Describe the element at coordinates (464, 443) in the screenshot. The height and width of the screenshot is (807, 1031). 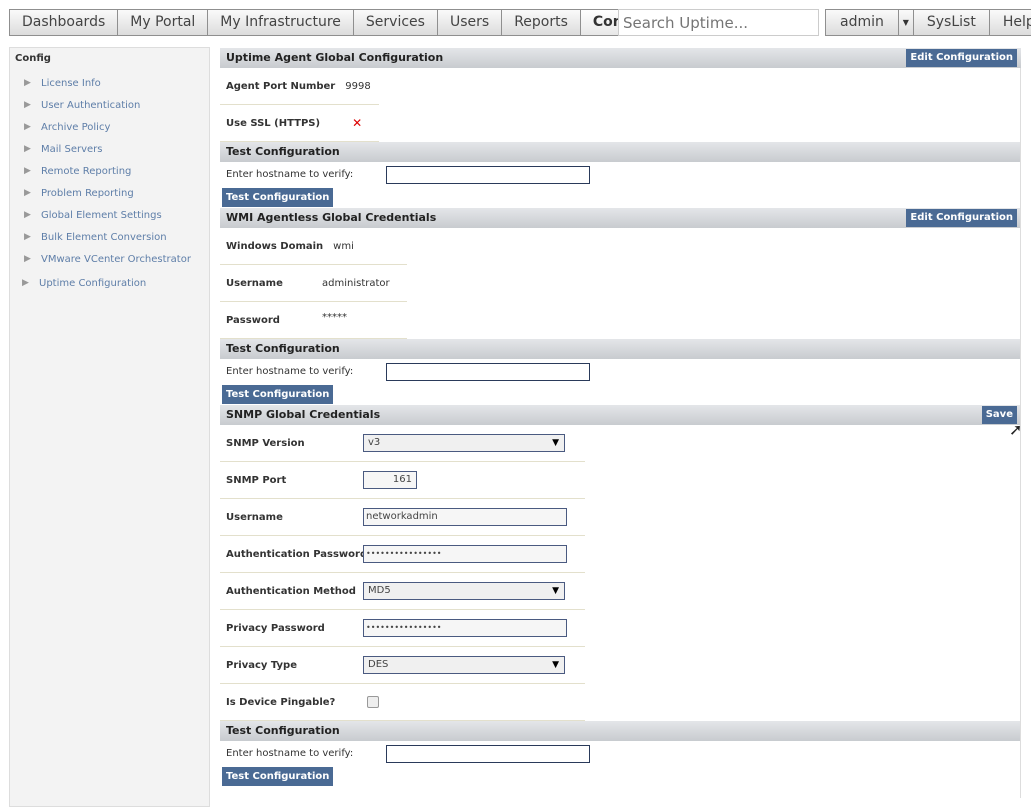
I see `snmp-version-select: v3 ▼` at that location.